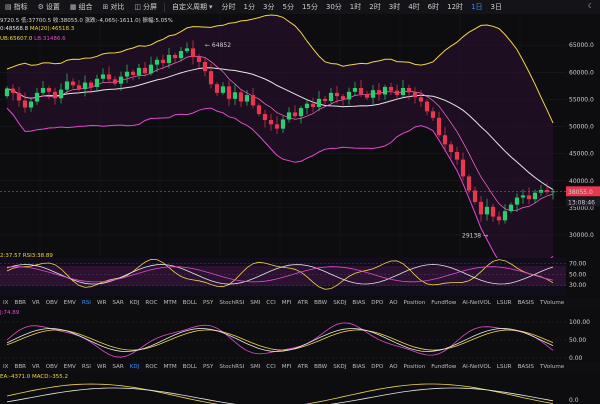 The height and width of the screenshot is (404, 600). What do you see at coordinates (231, 367) in the screenshot?
I see `indicator-tab-2-stochrsi: StochRSI` at bounding box center [231, 367].